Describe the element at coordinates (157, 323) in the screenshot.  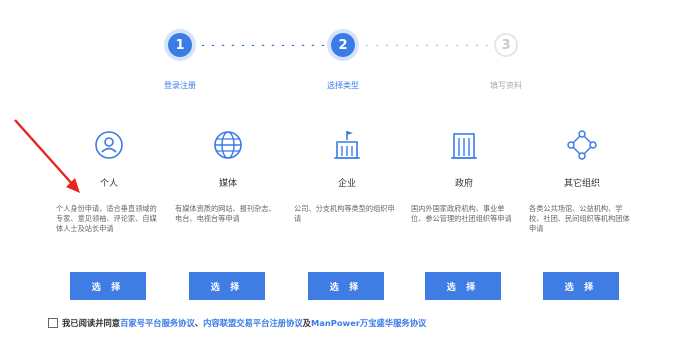
I see `baijiahao-service-agreement-link: 百家号平台服务协议` at that location.